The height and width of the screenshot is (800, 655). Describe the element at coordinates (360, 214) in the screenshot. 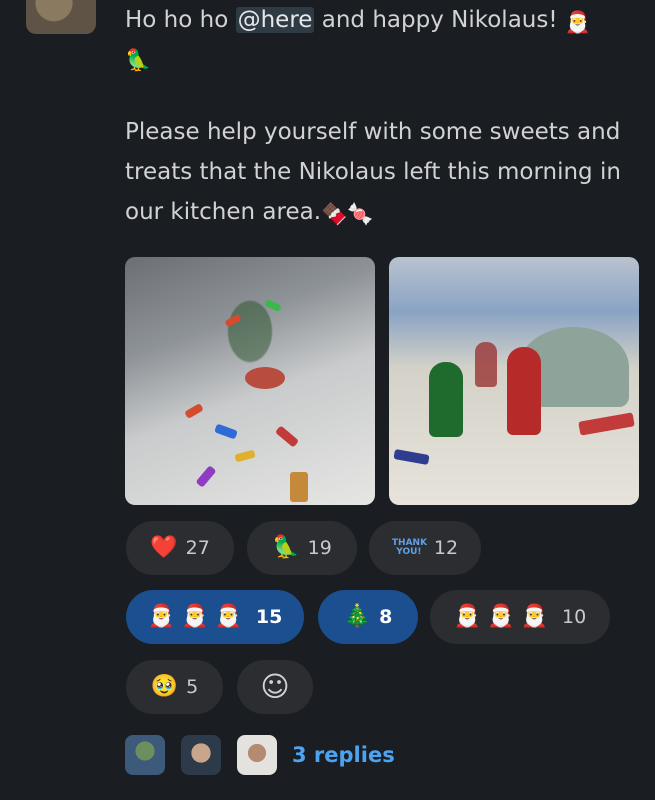

I see `candy-emoji: 🍬` at that location.